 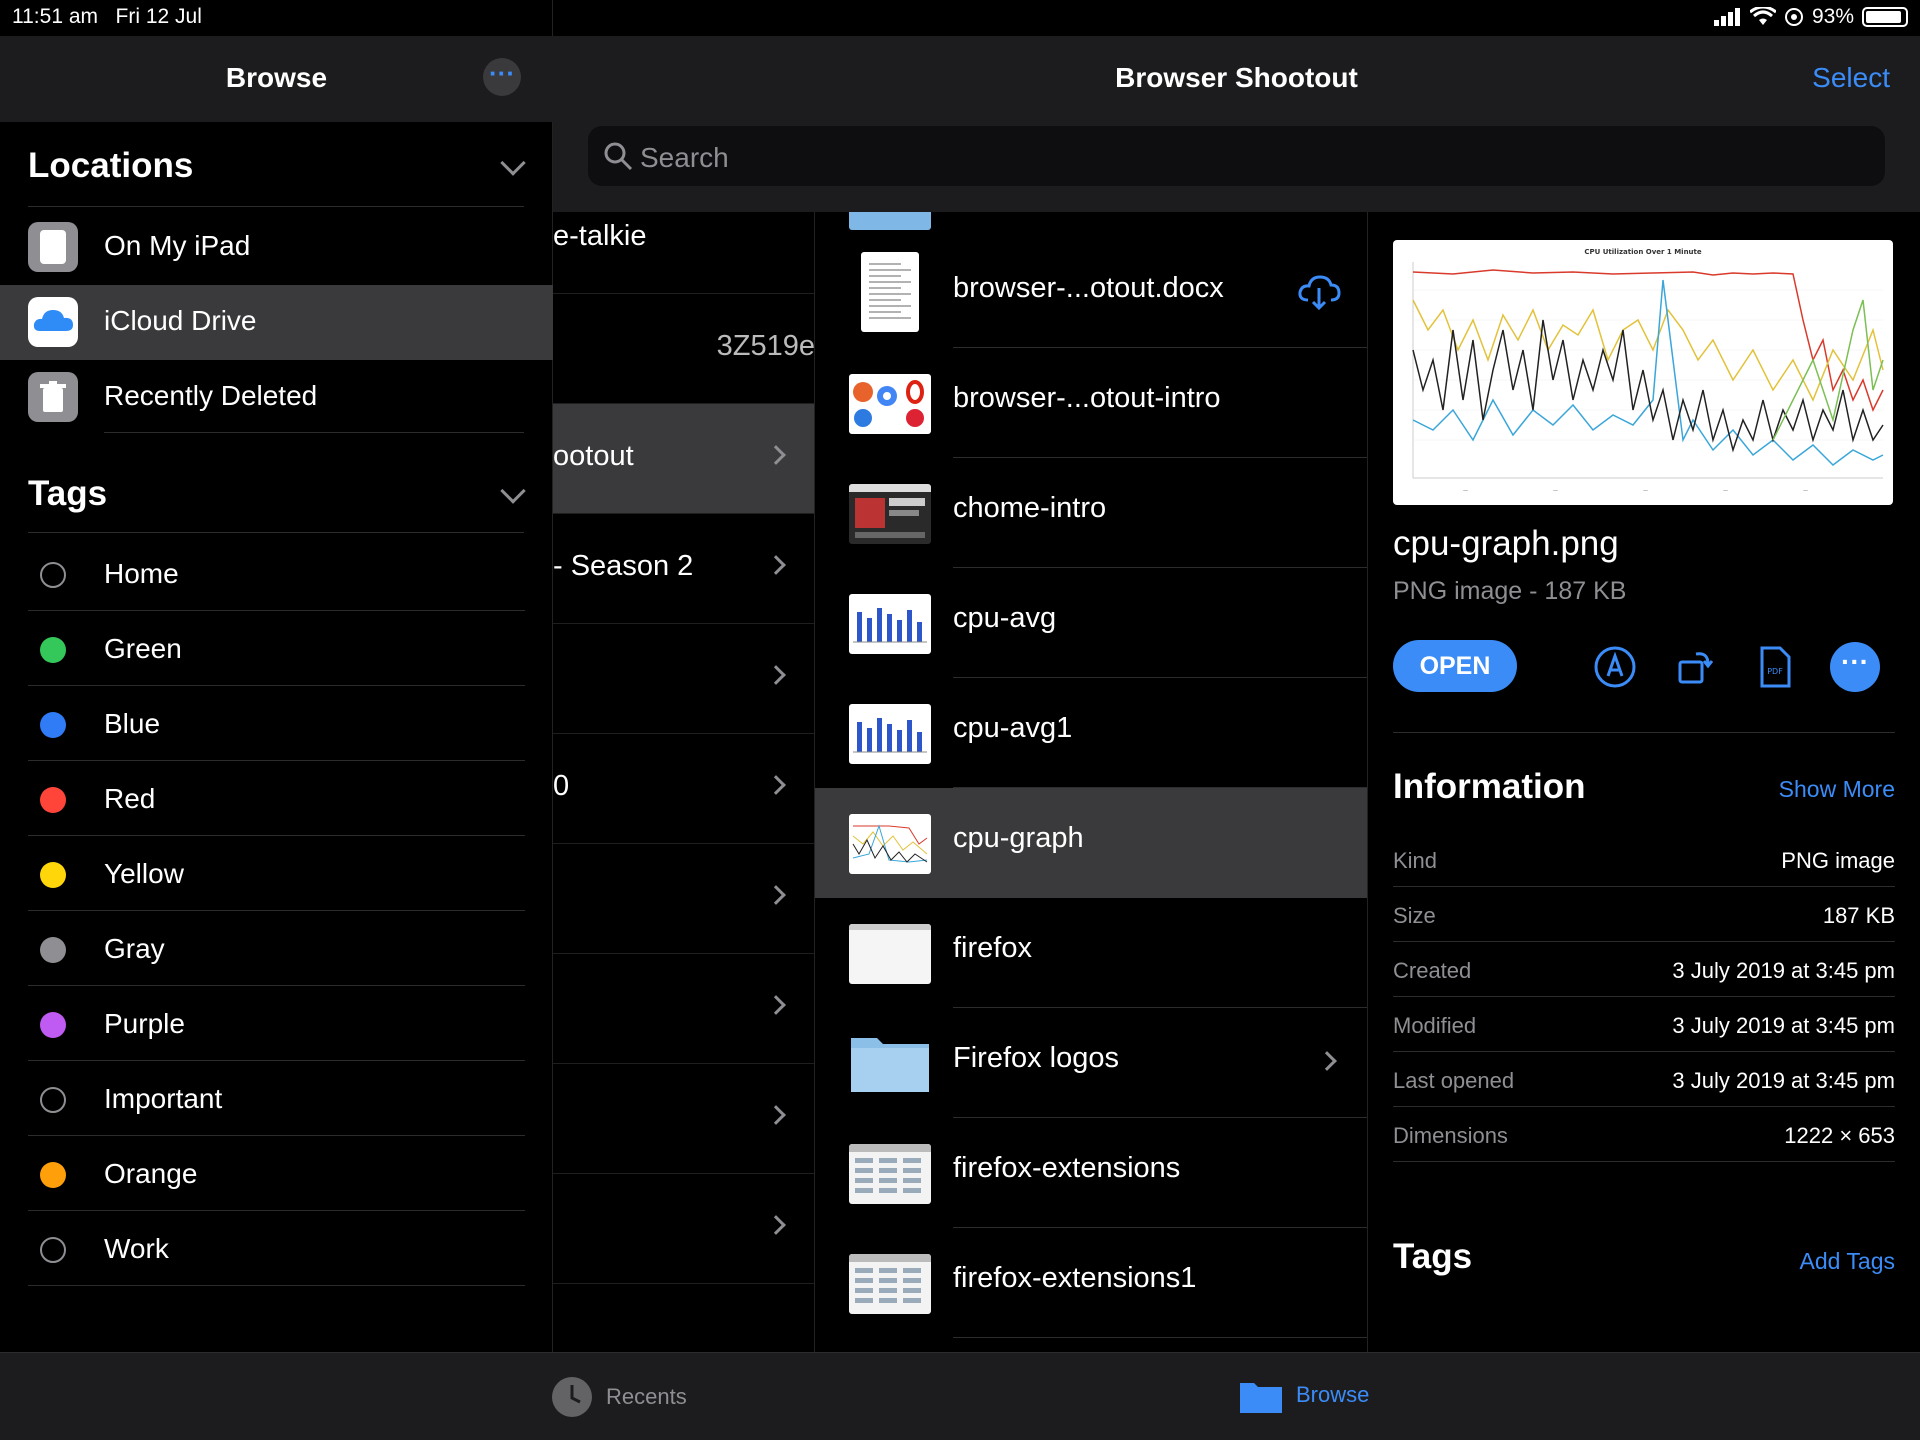 I want to click on create-pdf-icon: PDF, so click(x=1775, y=667).